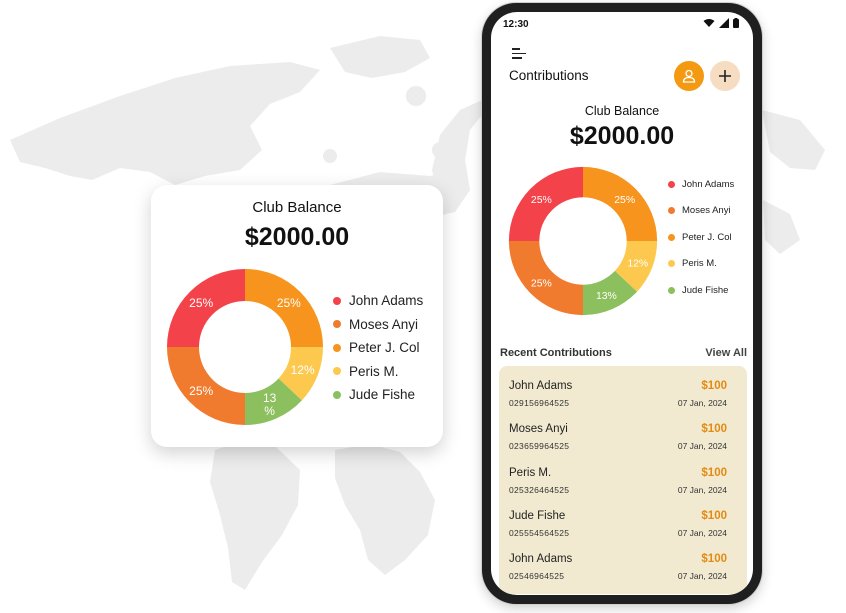  Describe the element at coordinates (549, 75) in the screenshot. I see `page-title: Contributions` at that location.